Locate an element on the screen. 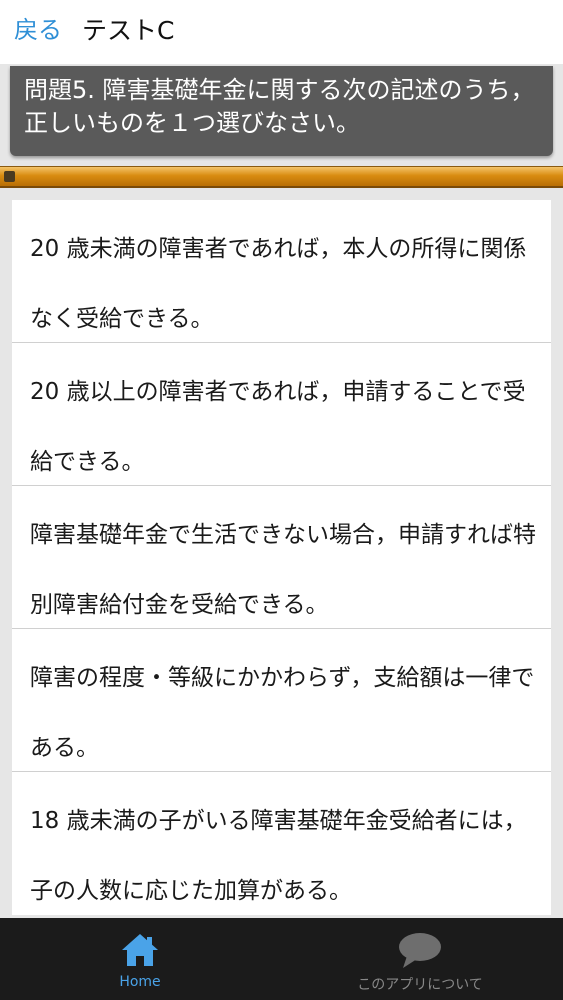  answer-option-text: 20 歳未満の障害者であれば，本人の所得に関係なく受給できる。 is located at coordinates (278, 284).